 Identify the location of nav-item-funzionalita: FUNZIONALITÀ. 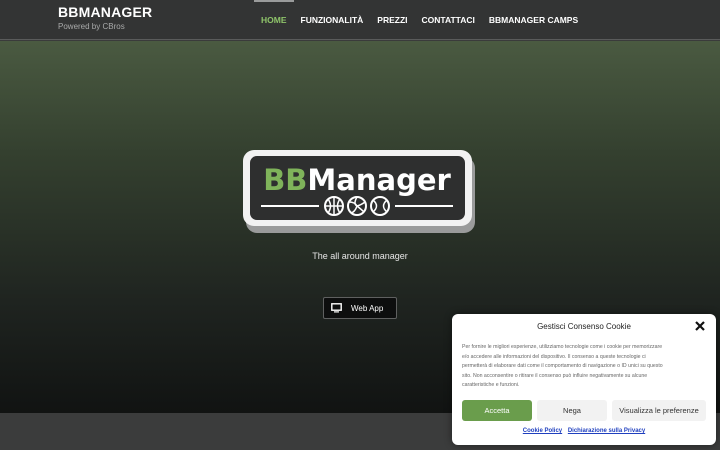
(332, 20).